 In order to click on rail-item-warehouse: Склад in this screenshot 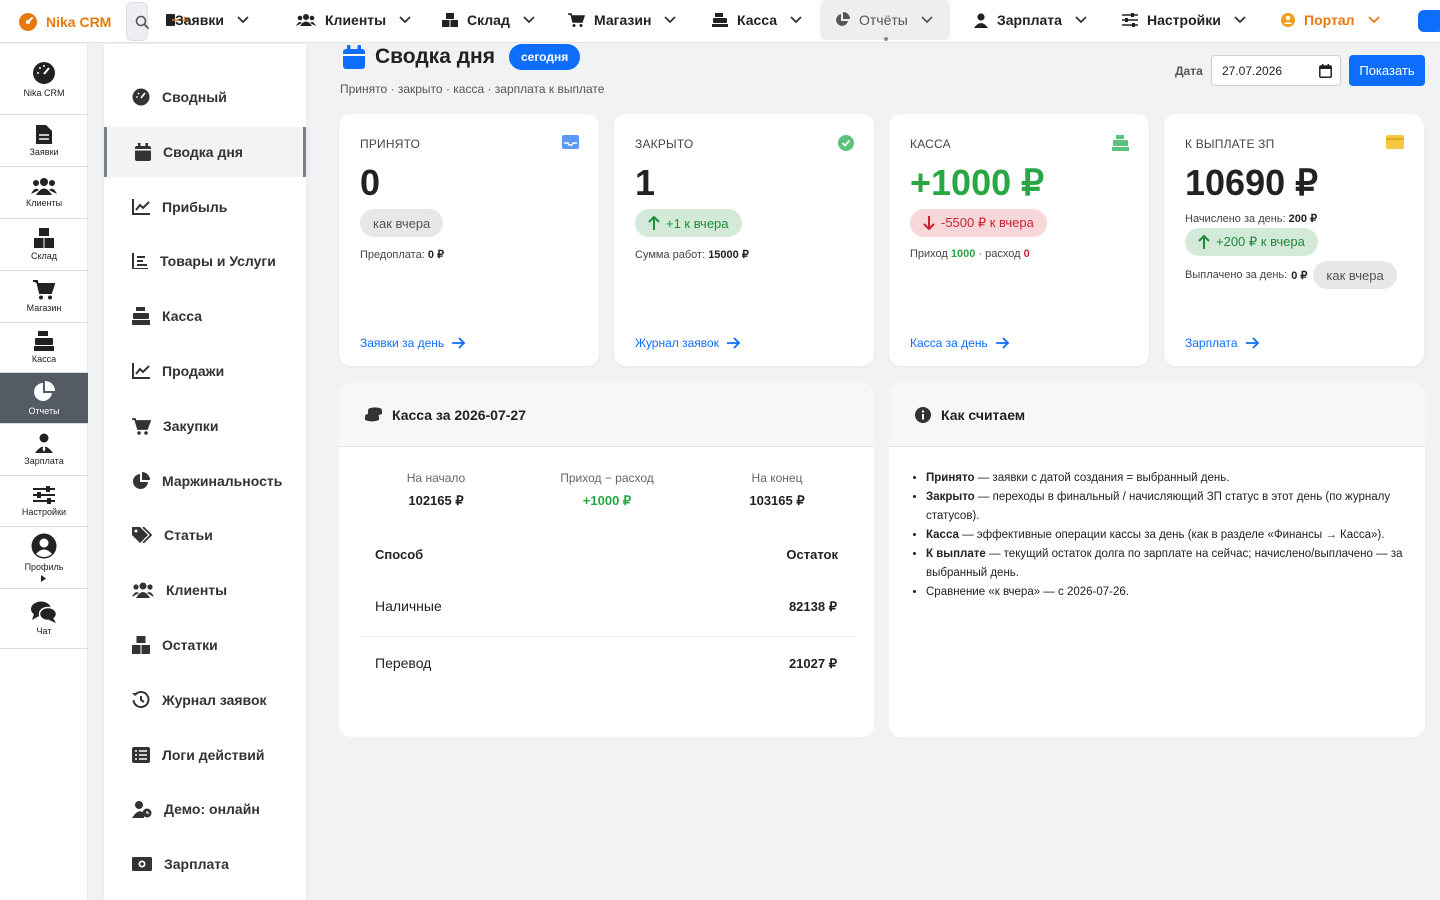, I will do `click(44, 245)`.